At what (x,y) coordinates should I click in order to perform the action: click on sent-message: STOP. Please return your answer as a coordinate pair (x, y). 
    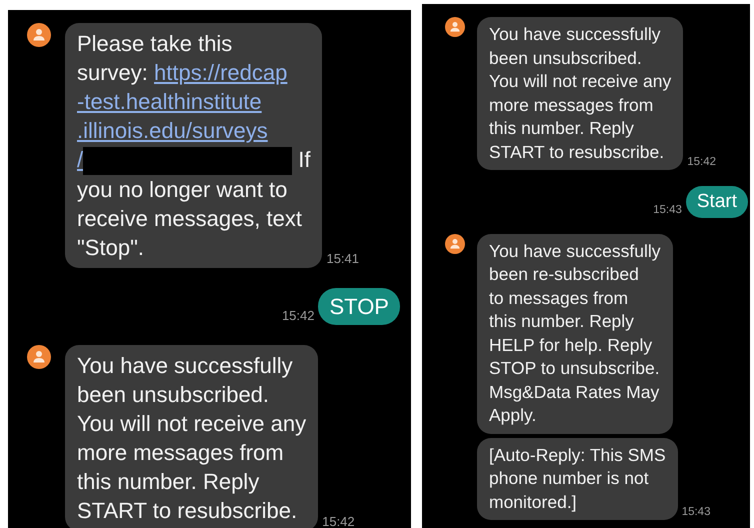
    Looking at the image, I should click on (359, 306).